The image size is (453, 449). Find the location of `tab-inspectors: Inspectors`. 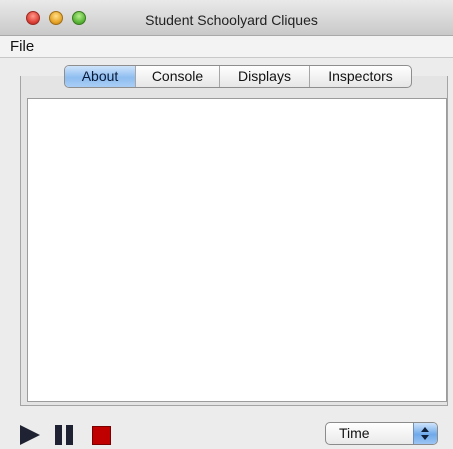

tab-inspectors: Inspectors is located at coordinates (360, 76).